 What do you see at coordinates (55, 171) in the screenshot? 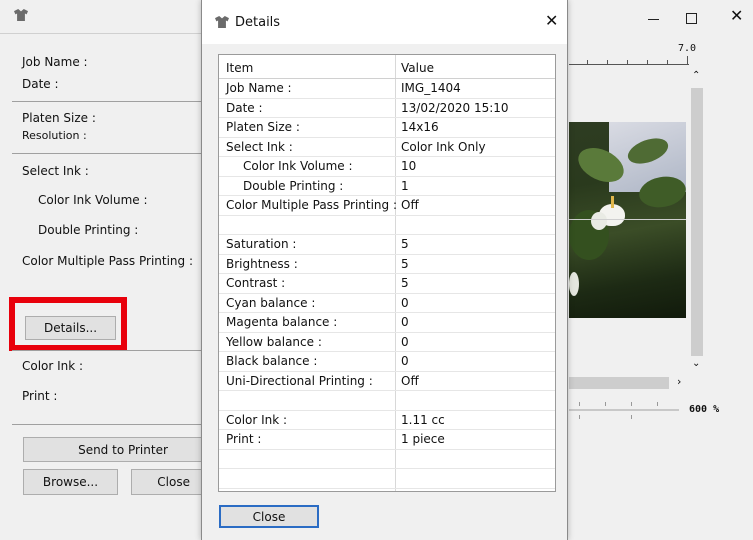
I see `select-ink-label: Select Ink :` at bounding box center [55, 171].